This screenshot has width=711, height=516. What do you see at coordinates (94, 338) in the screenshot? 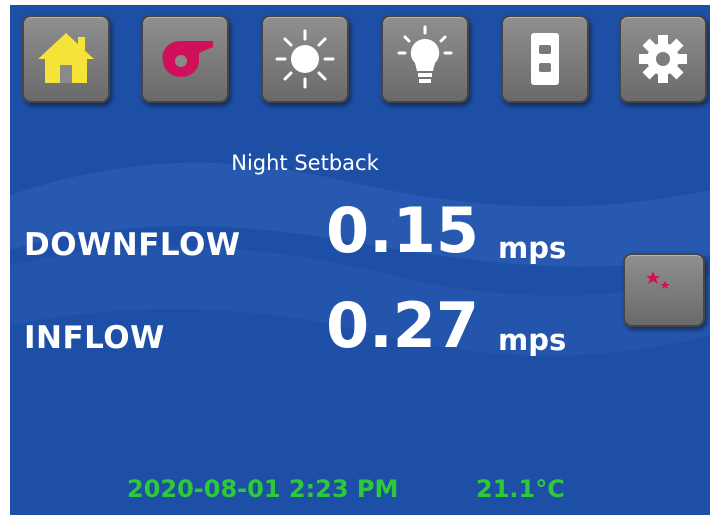
I see `inflow-label: INFLOW` at bounding box center [94, 338].